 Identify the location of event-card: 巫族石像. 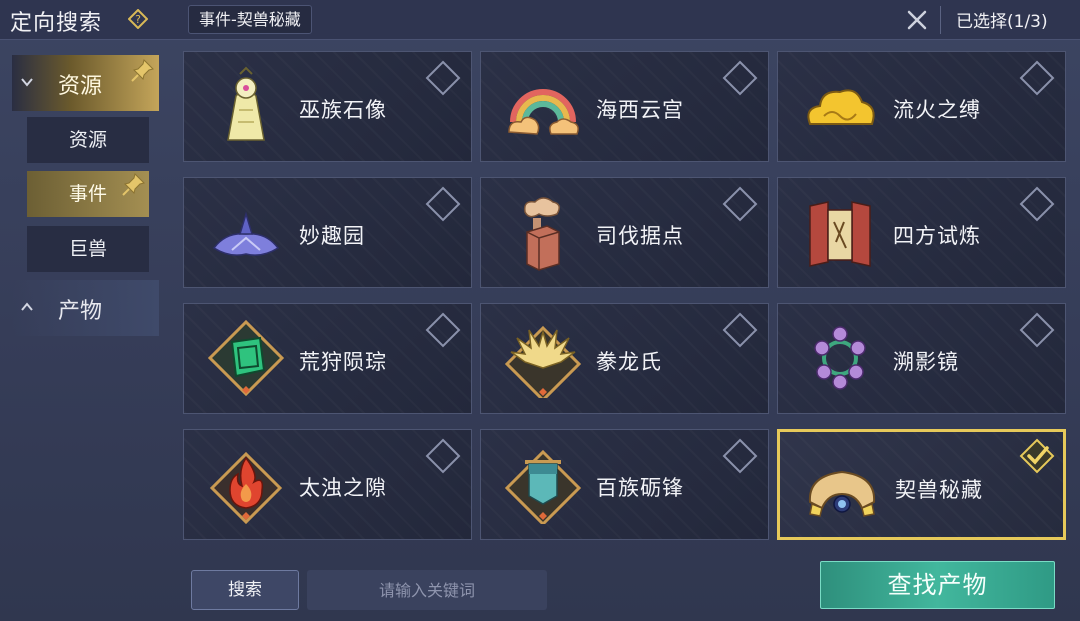
(327, 106).